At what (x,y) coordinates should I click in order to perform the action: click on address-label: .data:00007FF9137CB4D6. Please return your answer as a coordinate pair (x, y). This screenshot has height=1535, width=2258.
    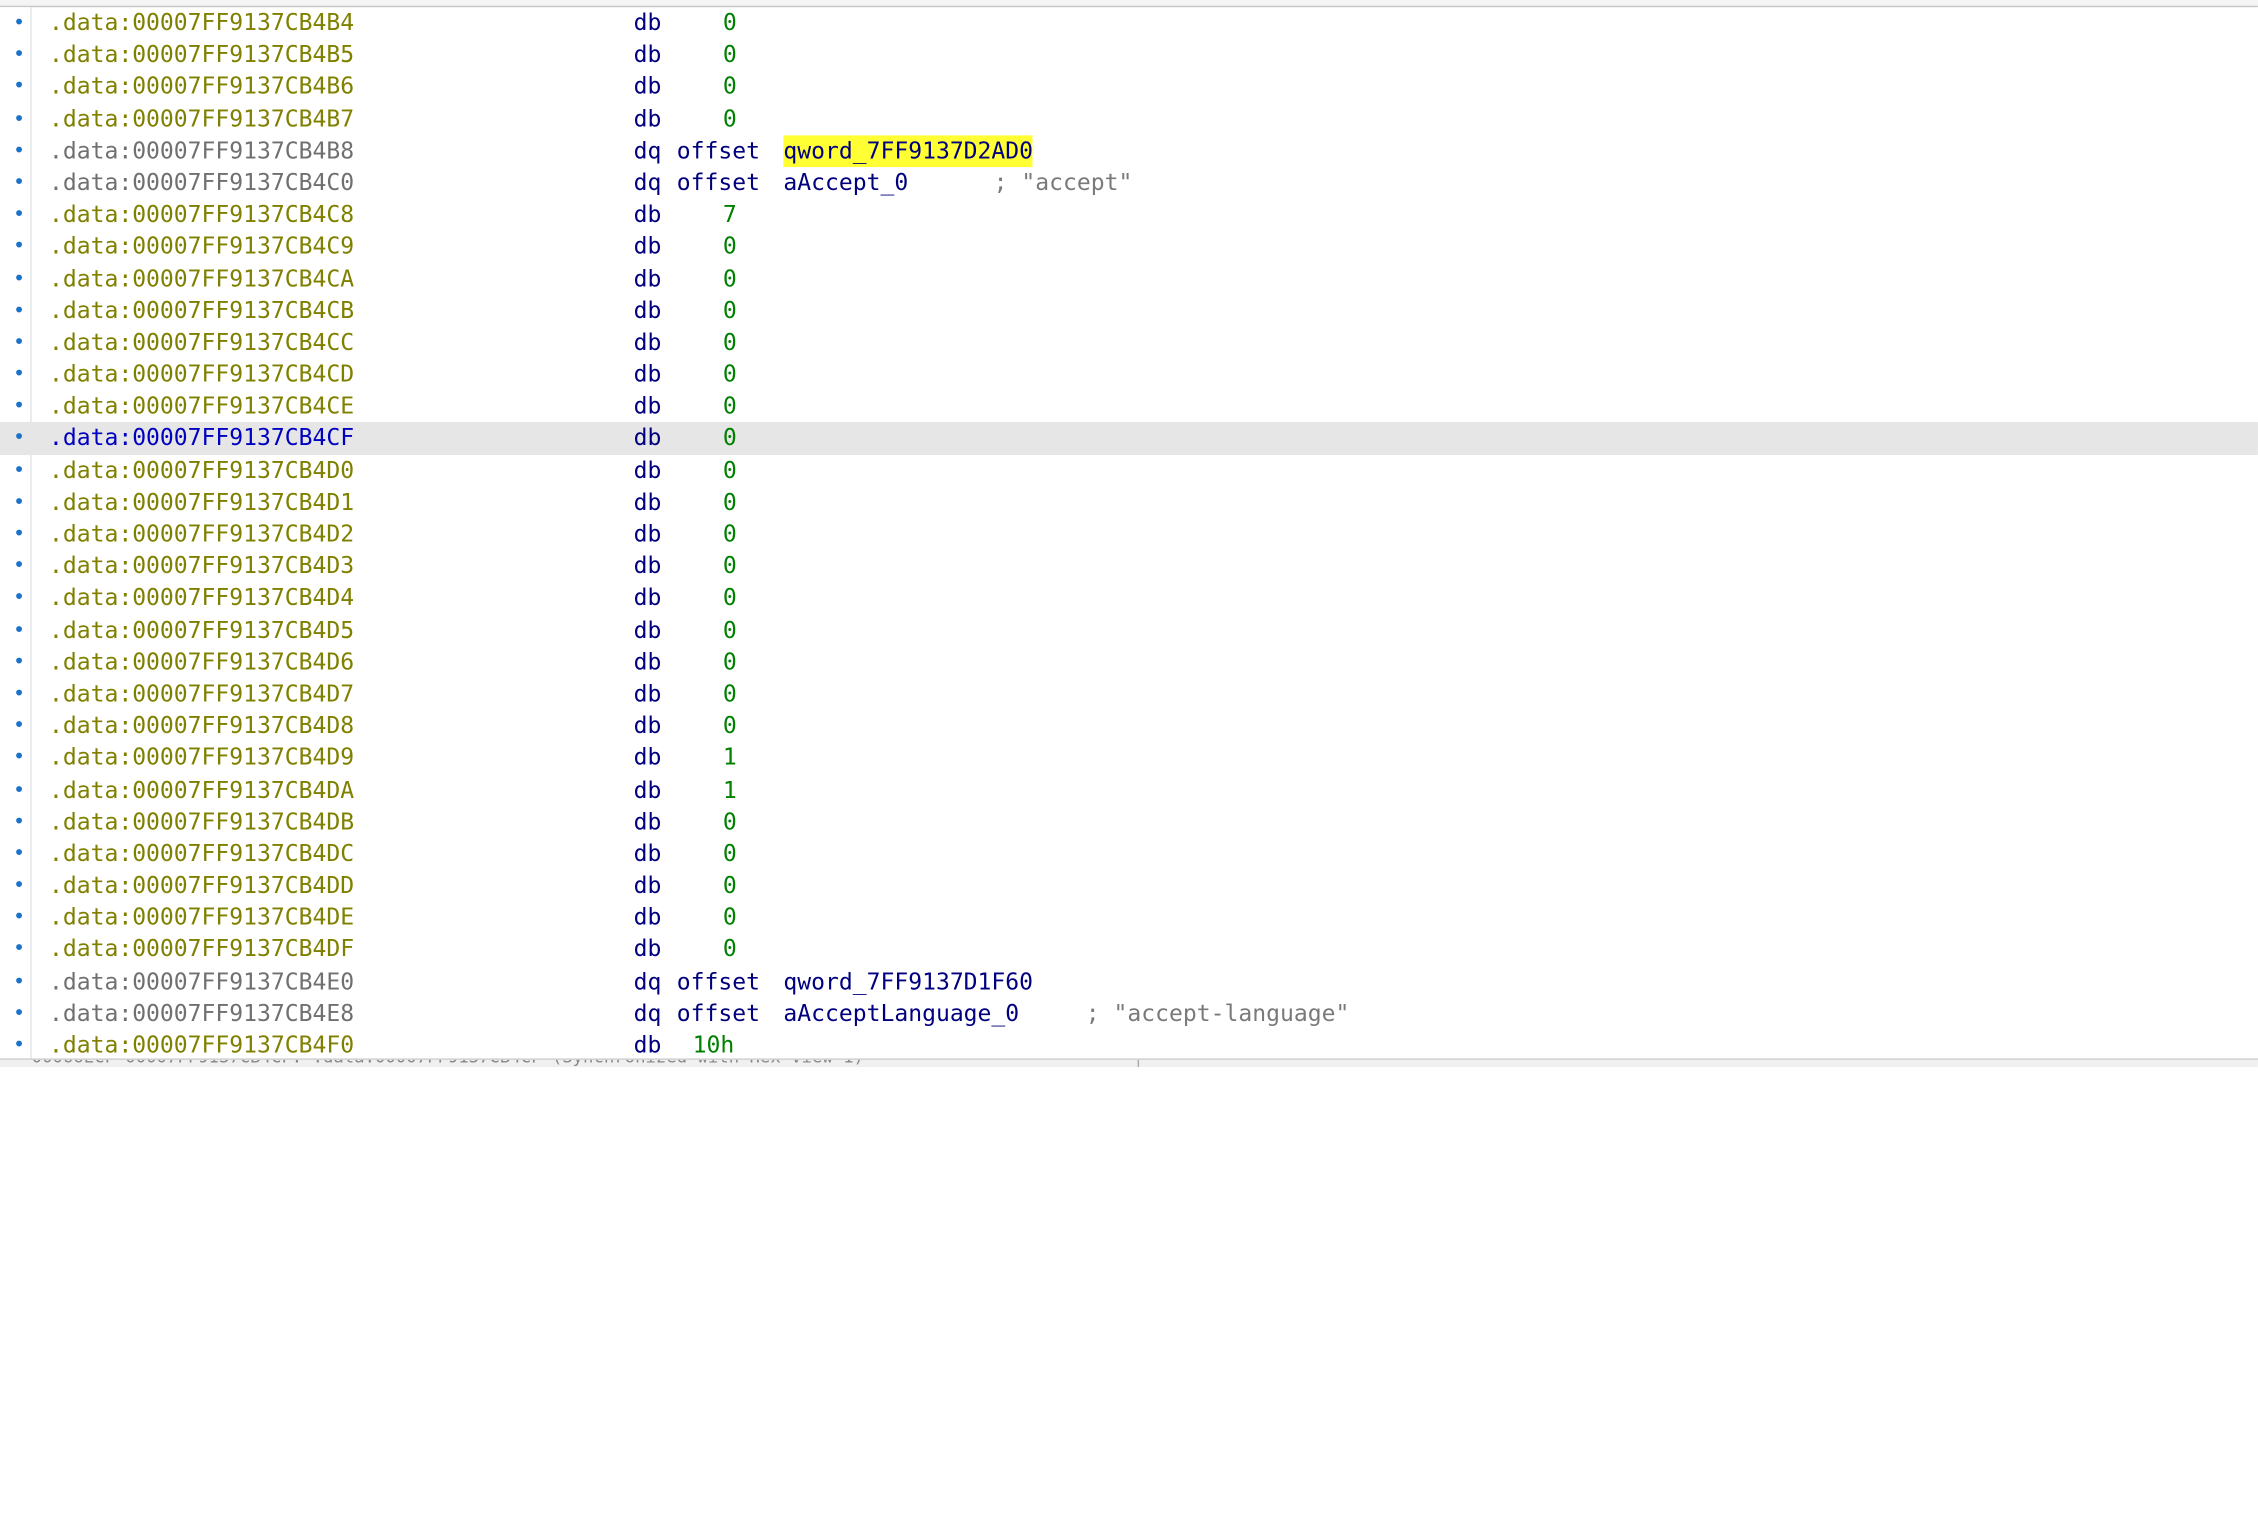
    Looking at the image, I should click on (201, 662).